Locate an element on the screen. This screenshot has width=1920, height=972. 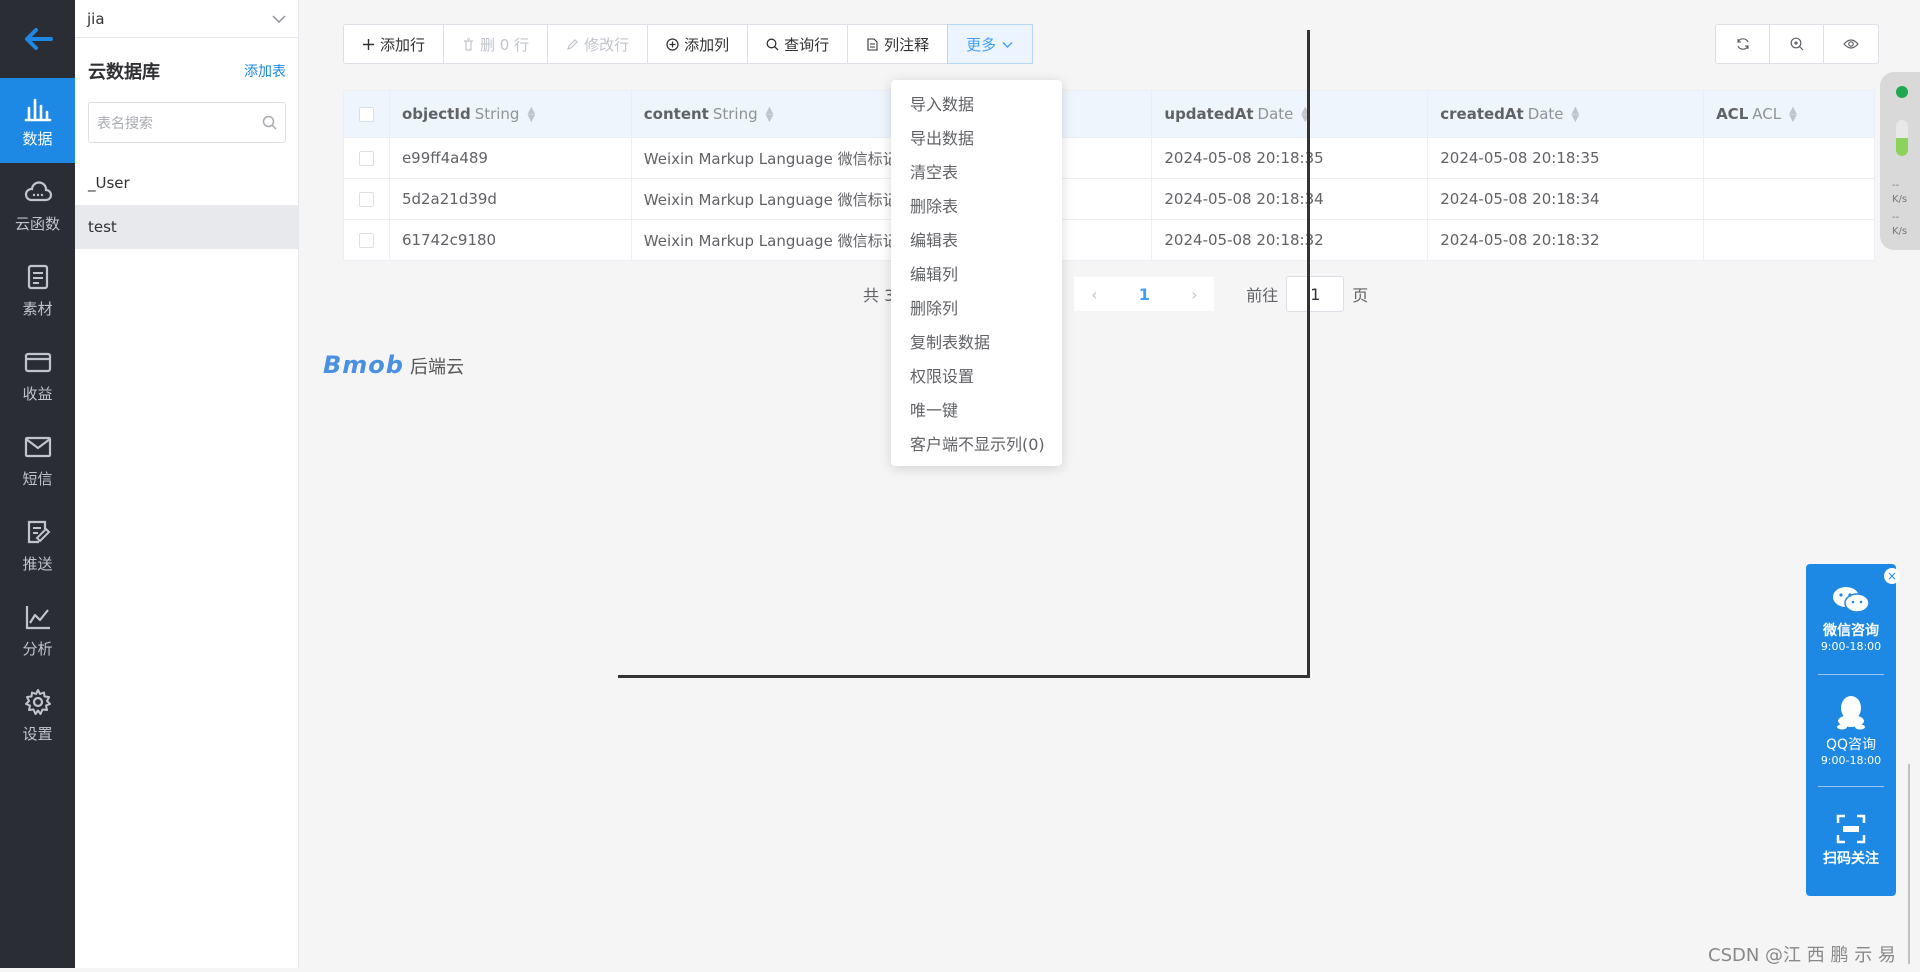
table-toolbar: 添加行 删 0 行 修改行 添加列 查询行 列注释 更多 is located at coordinates (688, 44).